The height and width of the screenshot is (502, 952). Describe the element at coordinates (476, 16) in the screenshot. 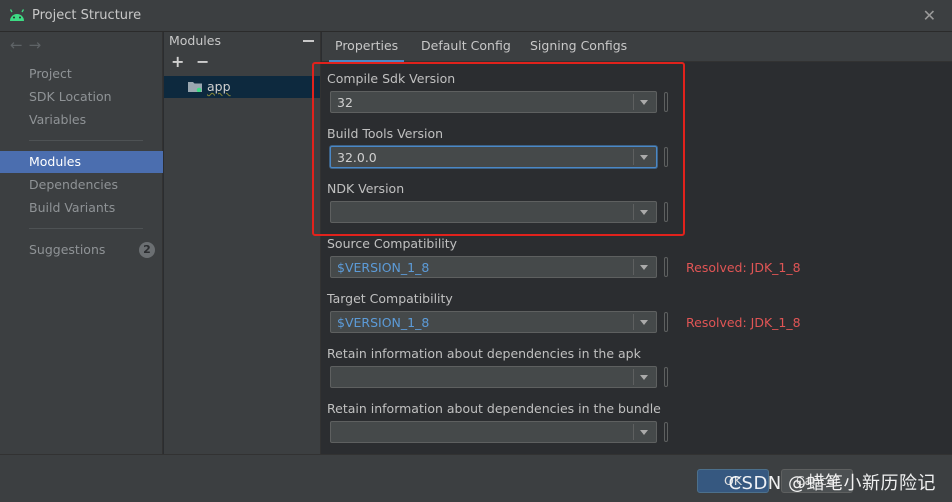

I see `title-bar: Project Structure ✕` at that location.